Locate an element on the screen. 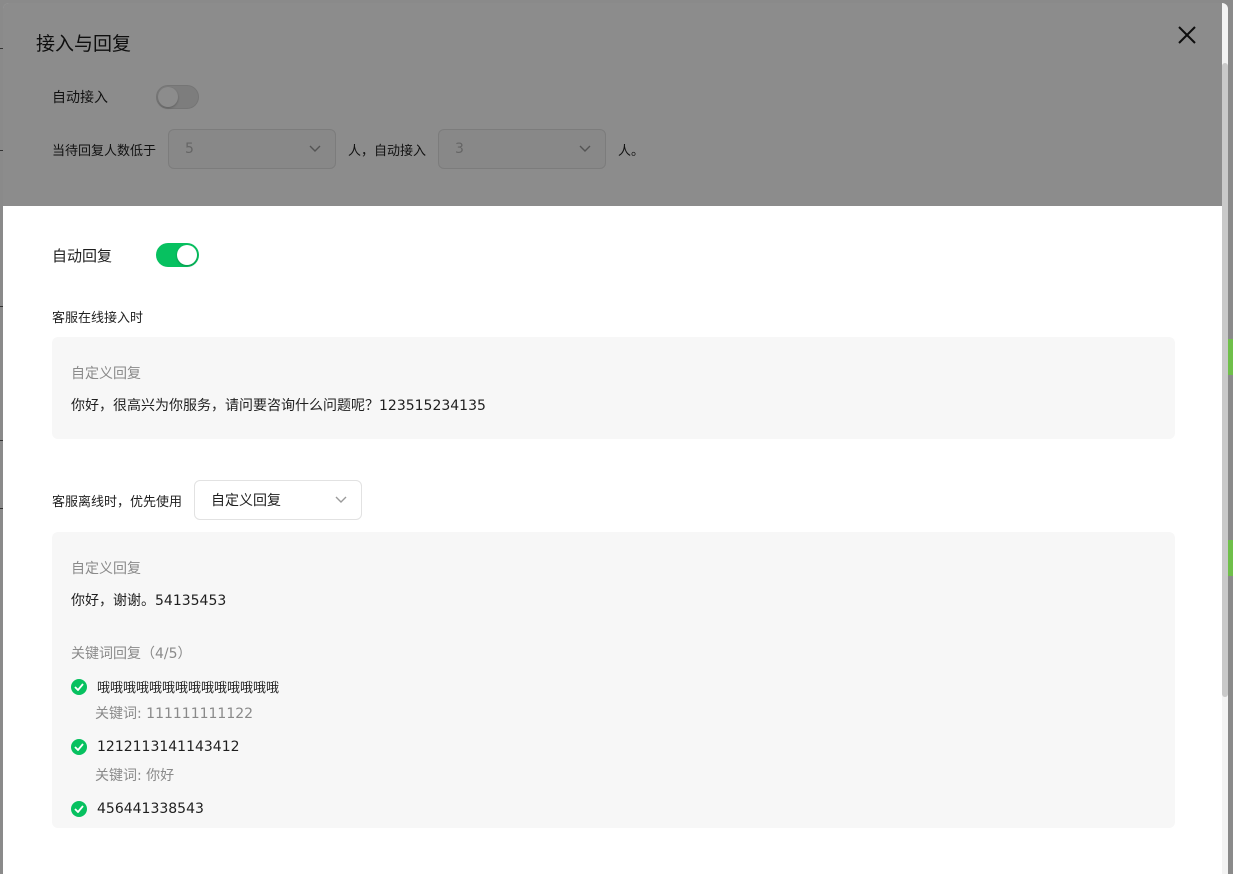 Image resolution: width=1233 pixels, height=874 pixels. keyword-reply-text: 456441338543 is located at coordinates (150, 809).